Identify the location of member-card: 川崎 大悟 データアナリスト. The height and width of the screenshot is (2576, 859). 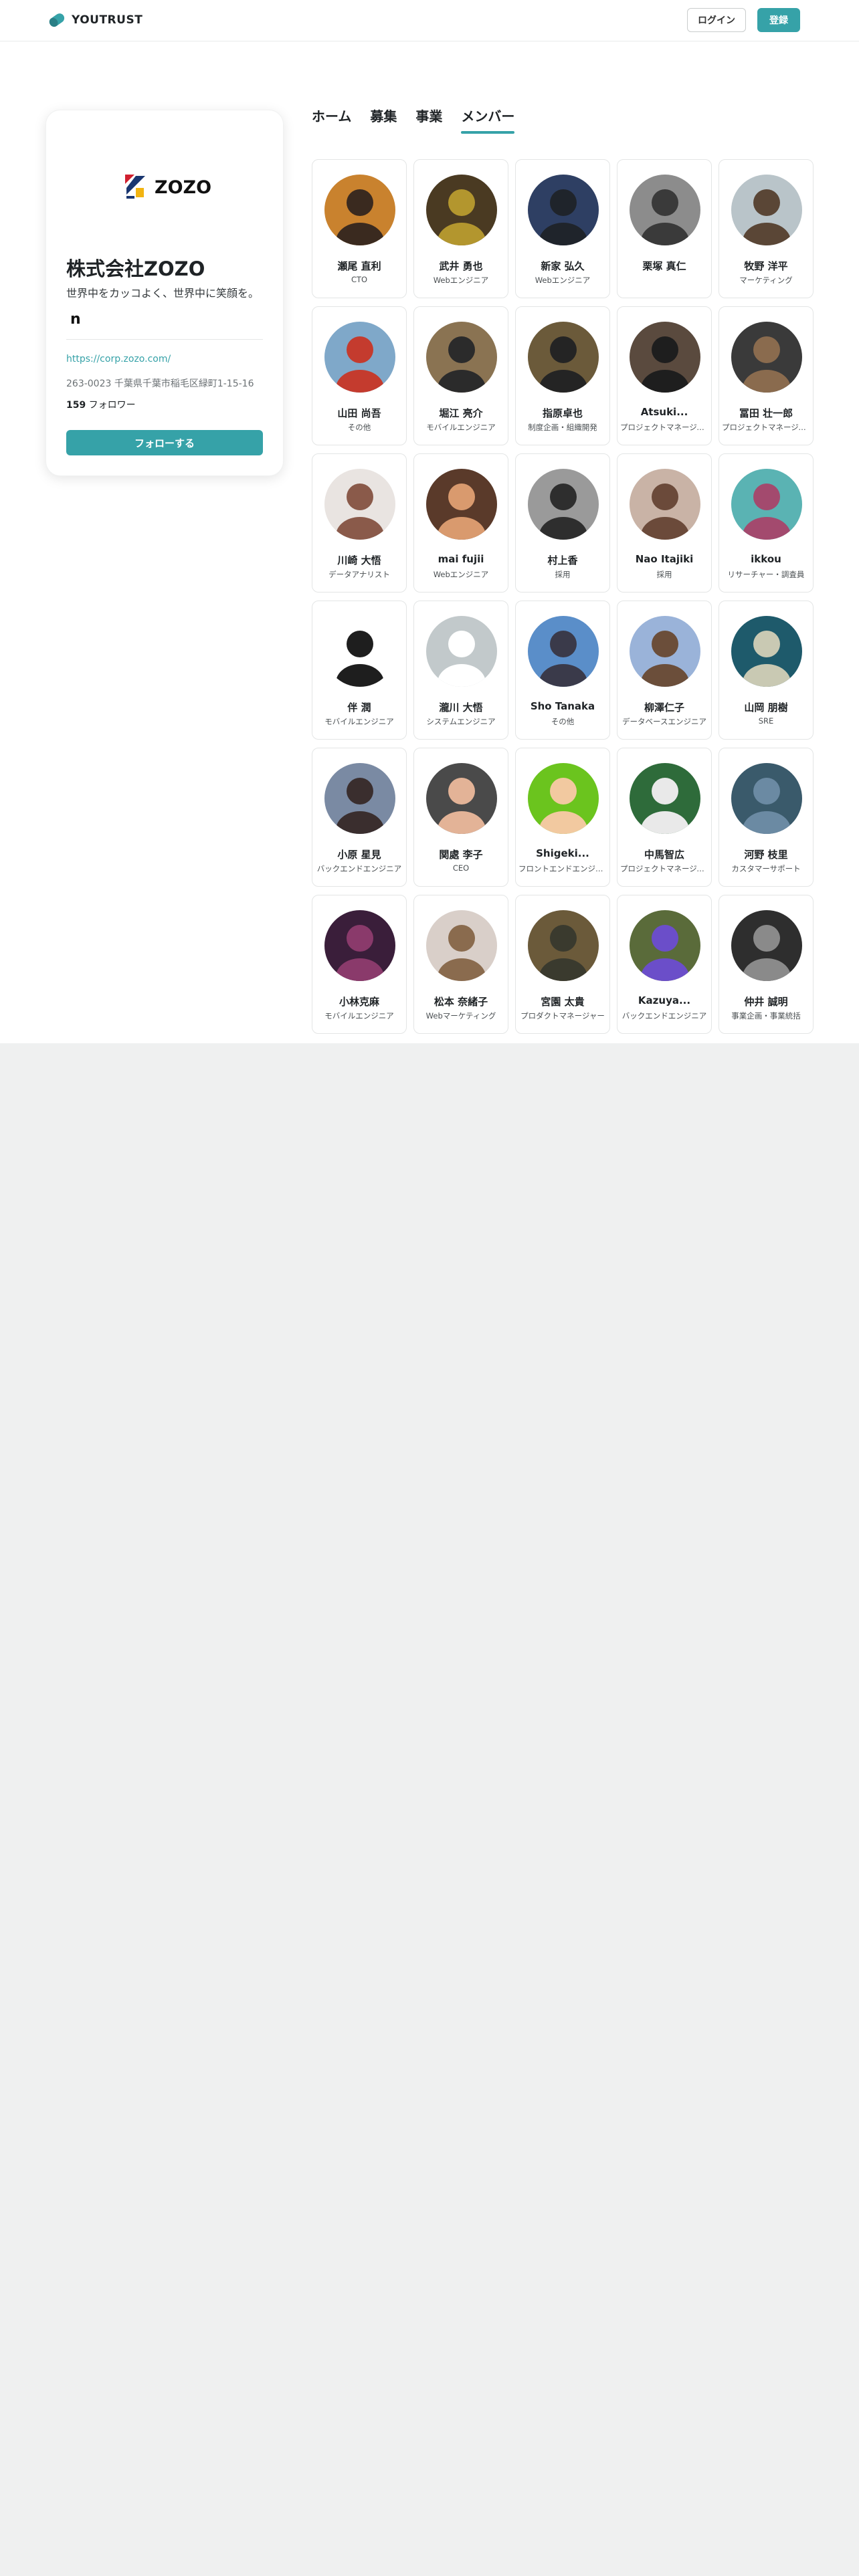
(360, 523).